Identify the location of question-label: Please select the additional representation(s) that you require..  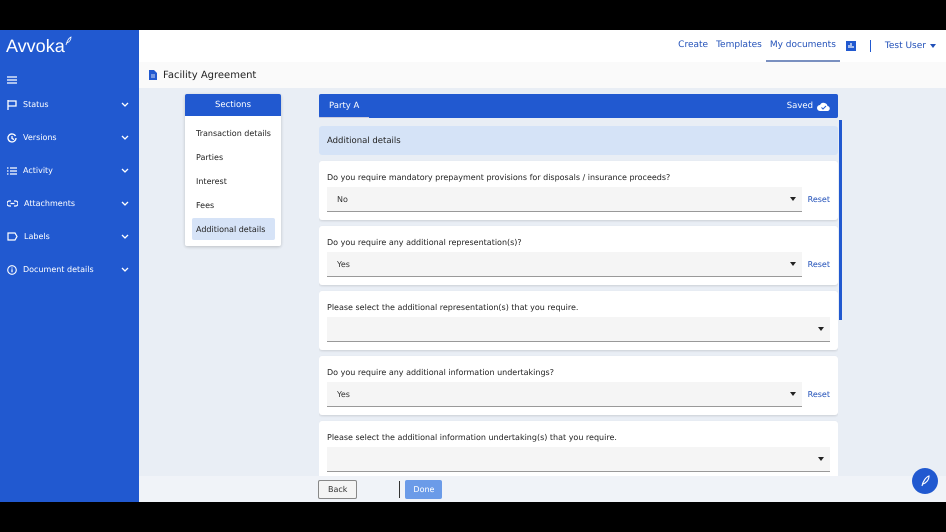
(453, 307).